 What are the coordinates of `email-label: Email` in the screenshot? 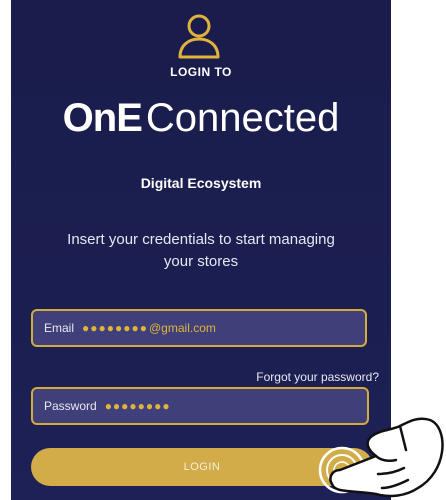 It's located at (59, 328).